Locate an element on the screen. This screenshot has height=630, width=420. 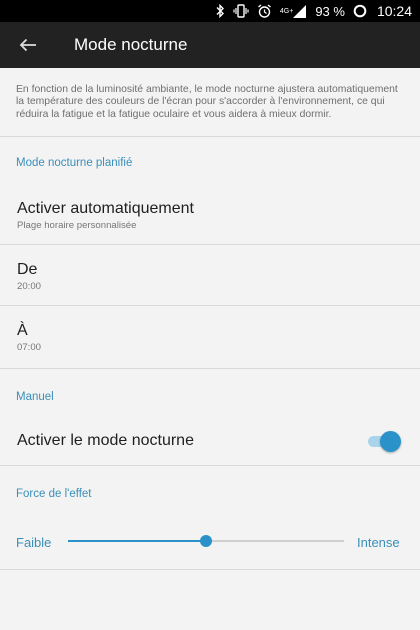
alarm-icon is located at coordinates (264, 11).